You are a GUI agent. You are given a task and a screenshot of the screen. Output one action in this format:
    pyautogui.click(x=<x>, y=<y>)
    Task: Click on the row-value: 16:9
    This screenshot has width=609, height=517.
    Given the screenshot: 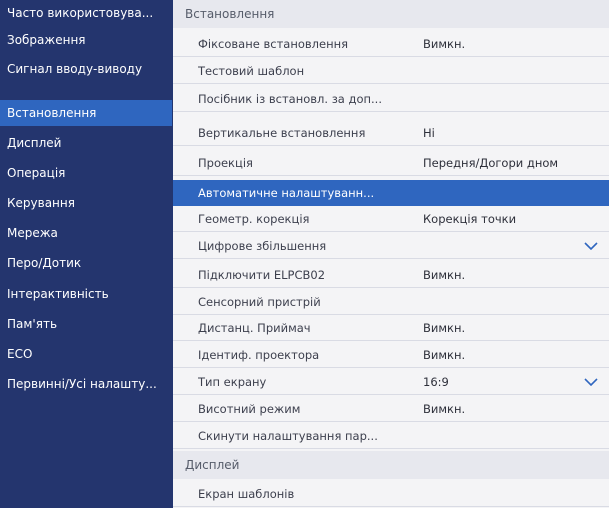 What is the action you would take?
    pyautogui.click(x=436, y=382)
    